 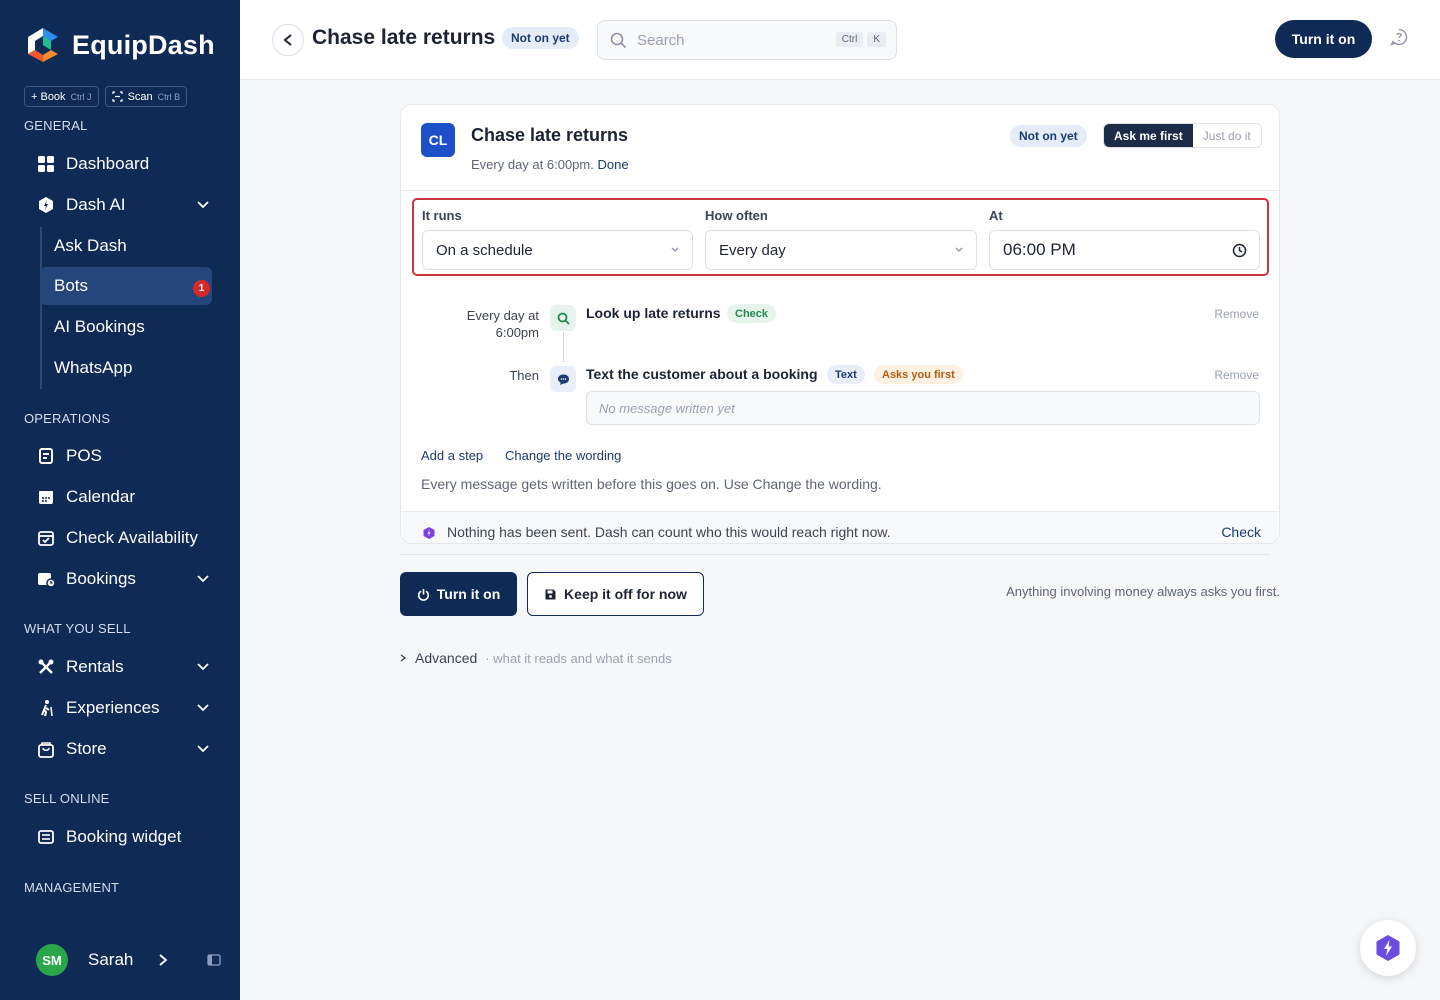 I want to click on search-input, so click(x=727, y=40).